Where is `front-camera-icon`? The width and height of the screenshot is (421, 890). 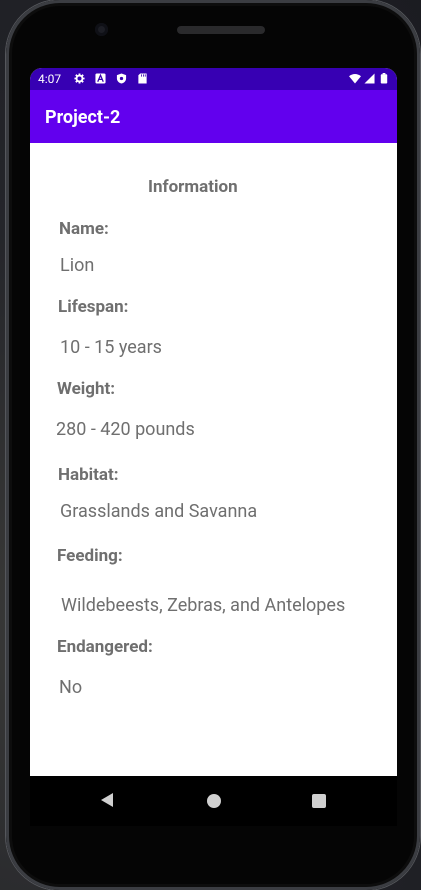 front-camera-icon is located at coordinates (101, 29).